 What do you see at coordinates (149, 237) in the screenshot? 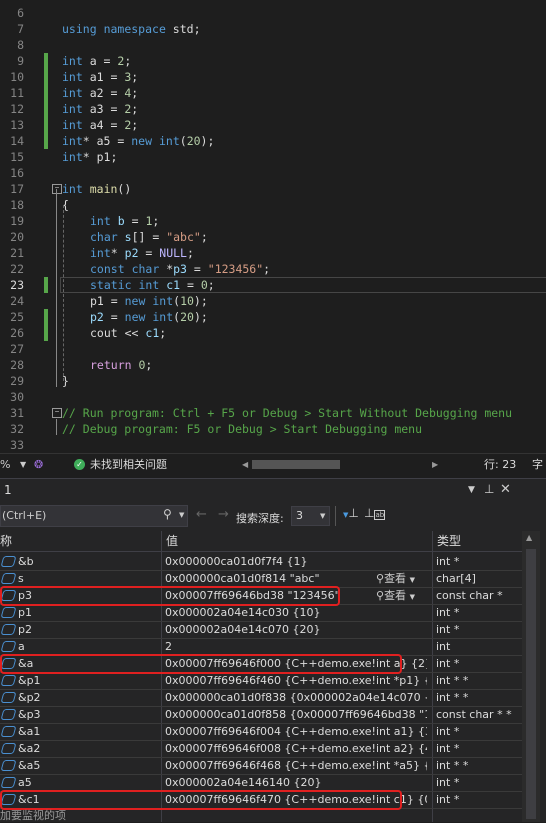
I see `code-line: char s[] = "abc";` at bounding box center [149, 237].